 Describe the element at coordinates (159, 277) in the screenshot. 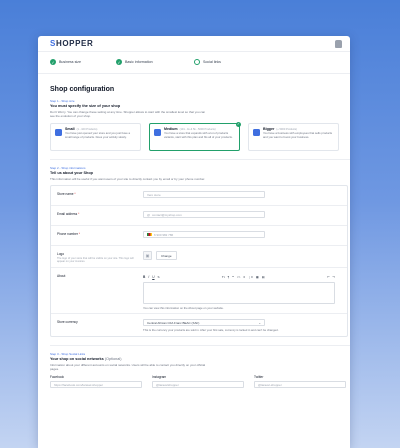

I see `strike-button: S` at that location.